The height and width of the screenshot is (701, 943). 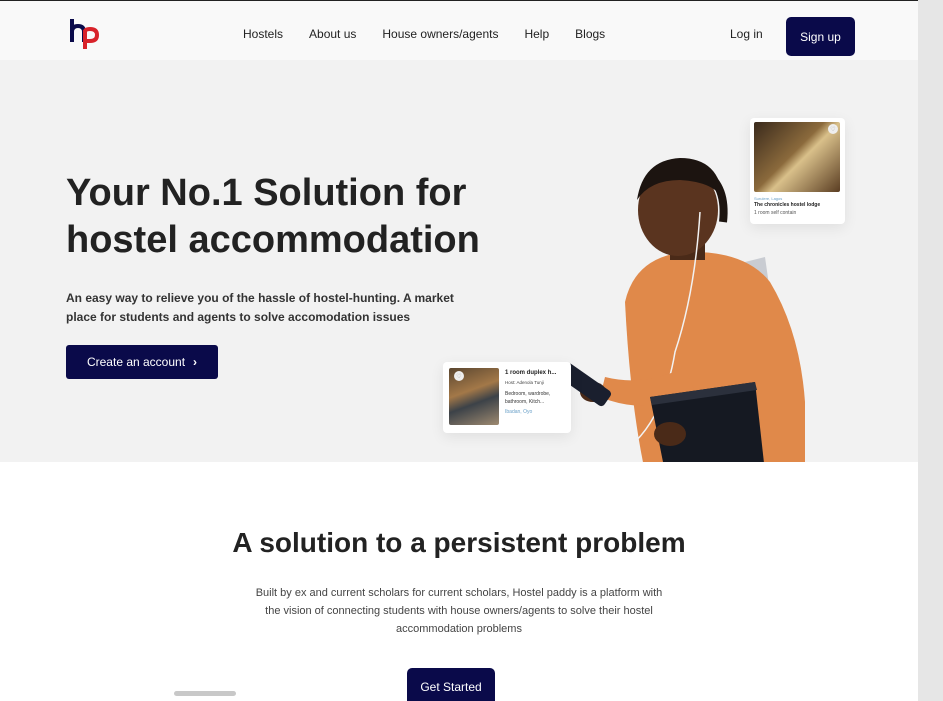 What do you see at coordinates (524, 382) in the screenshot?
I see `hostel-card-host: Host: Adenola Tunji` at bounding box center [524, 382].